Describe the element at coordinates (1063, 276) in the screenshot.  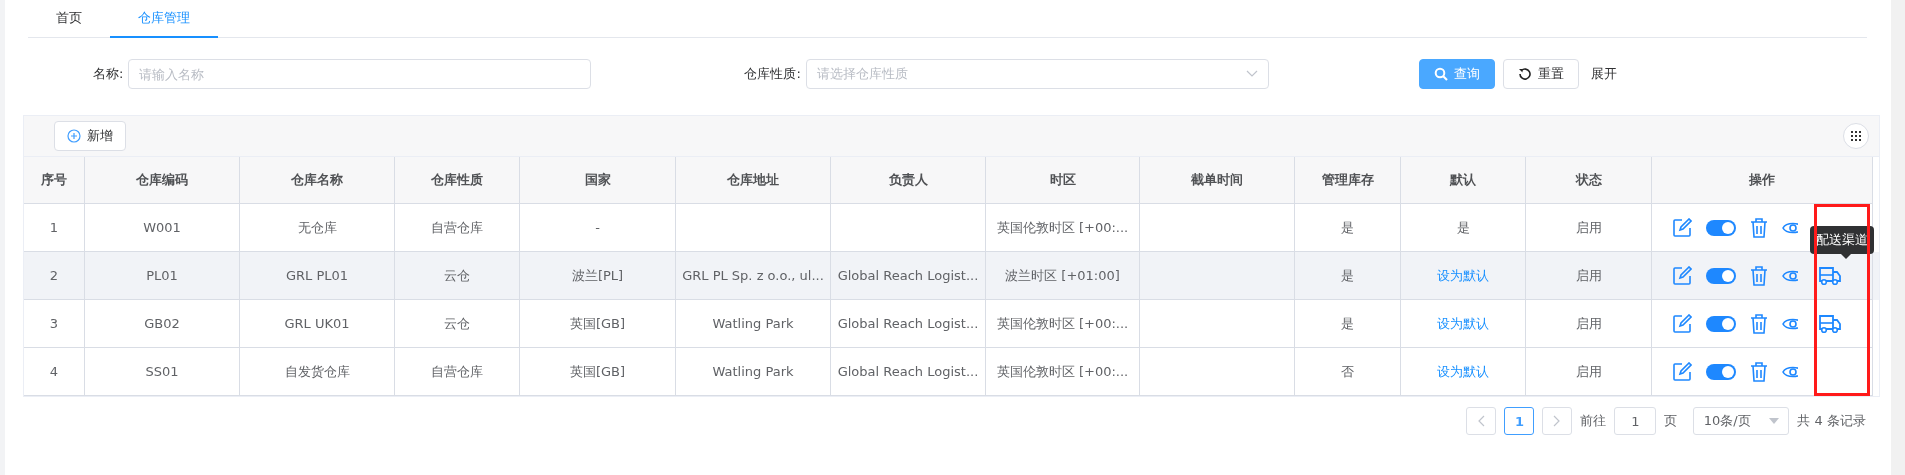
I see `table-cell: 波兰时区 [+01:00]` at that location.